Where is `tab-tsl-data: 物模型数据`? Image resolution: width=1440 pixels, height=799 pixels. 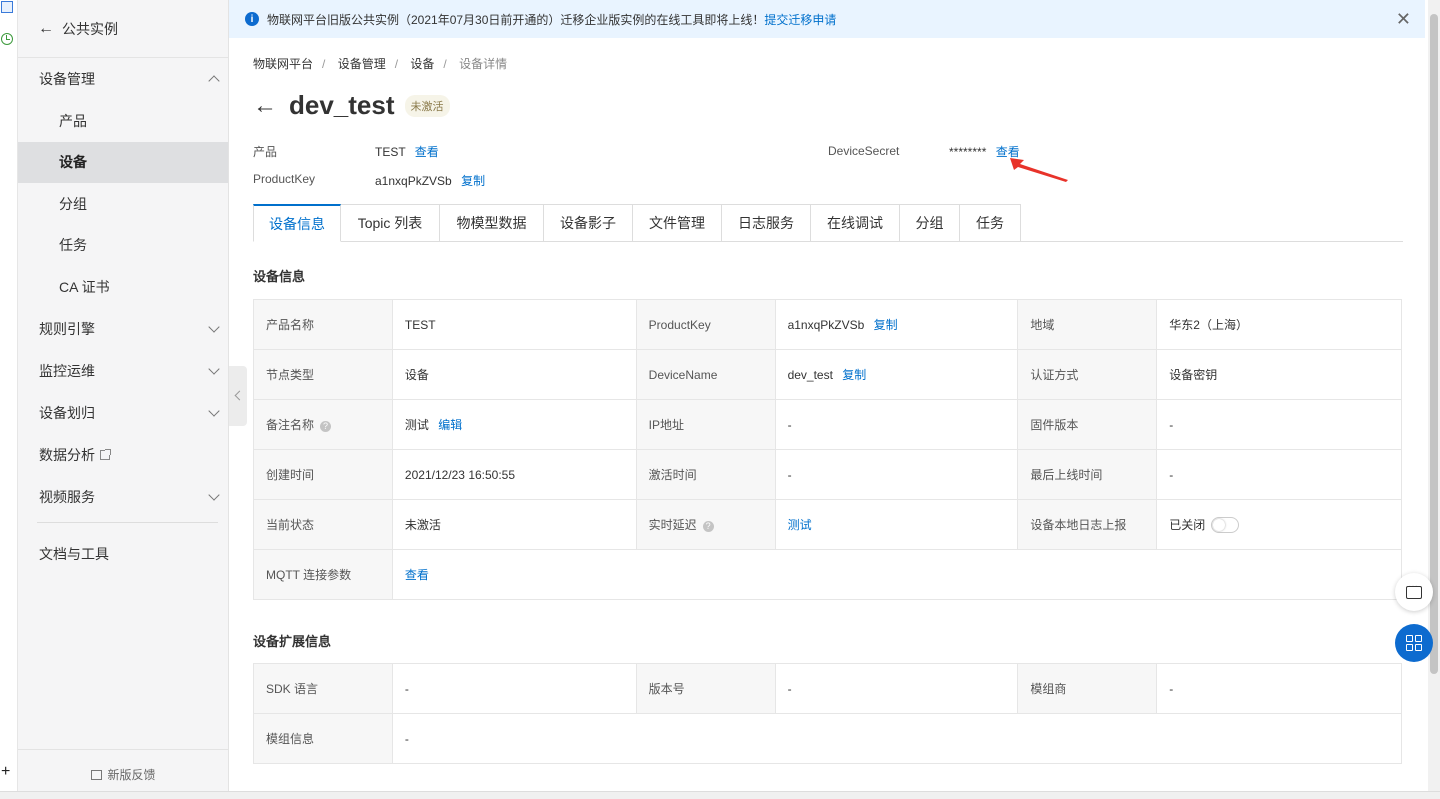
tab-tsl-data: 物模型数据 is located at coordinates (492, 223).